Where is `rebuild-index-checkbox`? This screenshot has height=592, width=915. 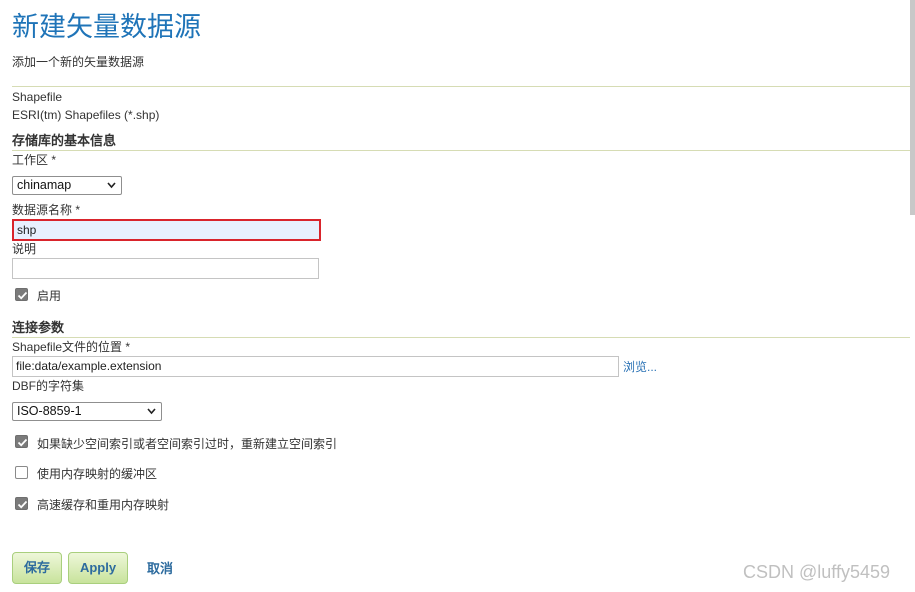
rebuild-index-checkbox is located at coordinates (21, 441).